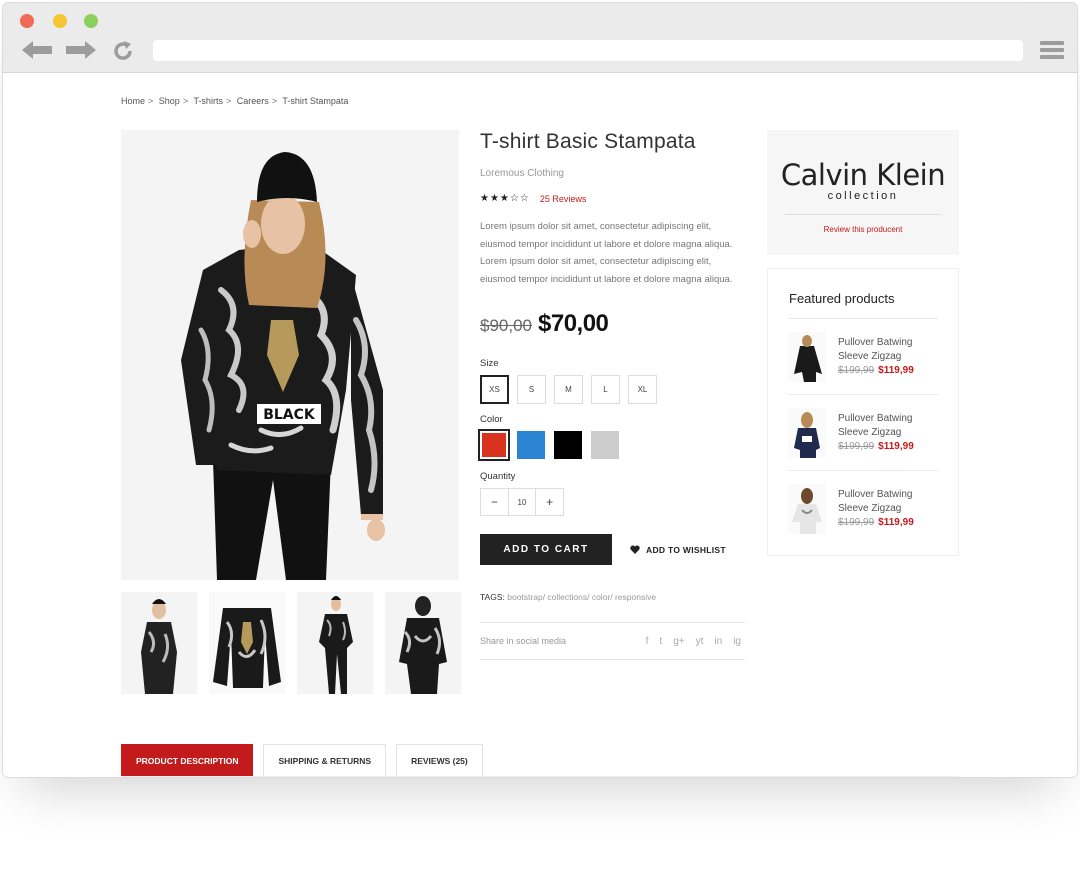  What do you see at coordinates (588, 141) in the screenshot?
I see `product-title: T-shirt Basic Stampata` at bounding box center [588, 141].